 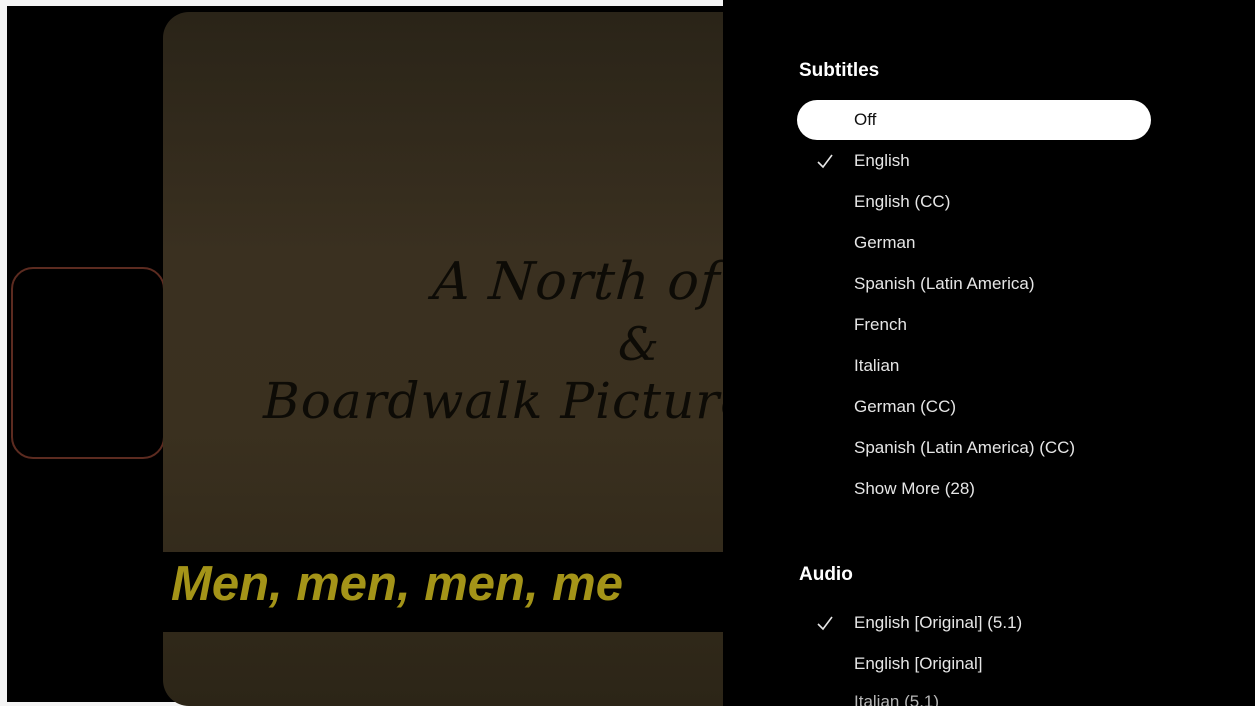 What do you see at coordinates (839, 70) in the screenshot?
I see `subtitles-heading: Subtitles` at bounding box center [839, 70].